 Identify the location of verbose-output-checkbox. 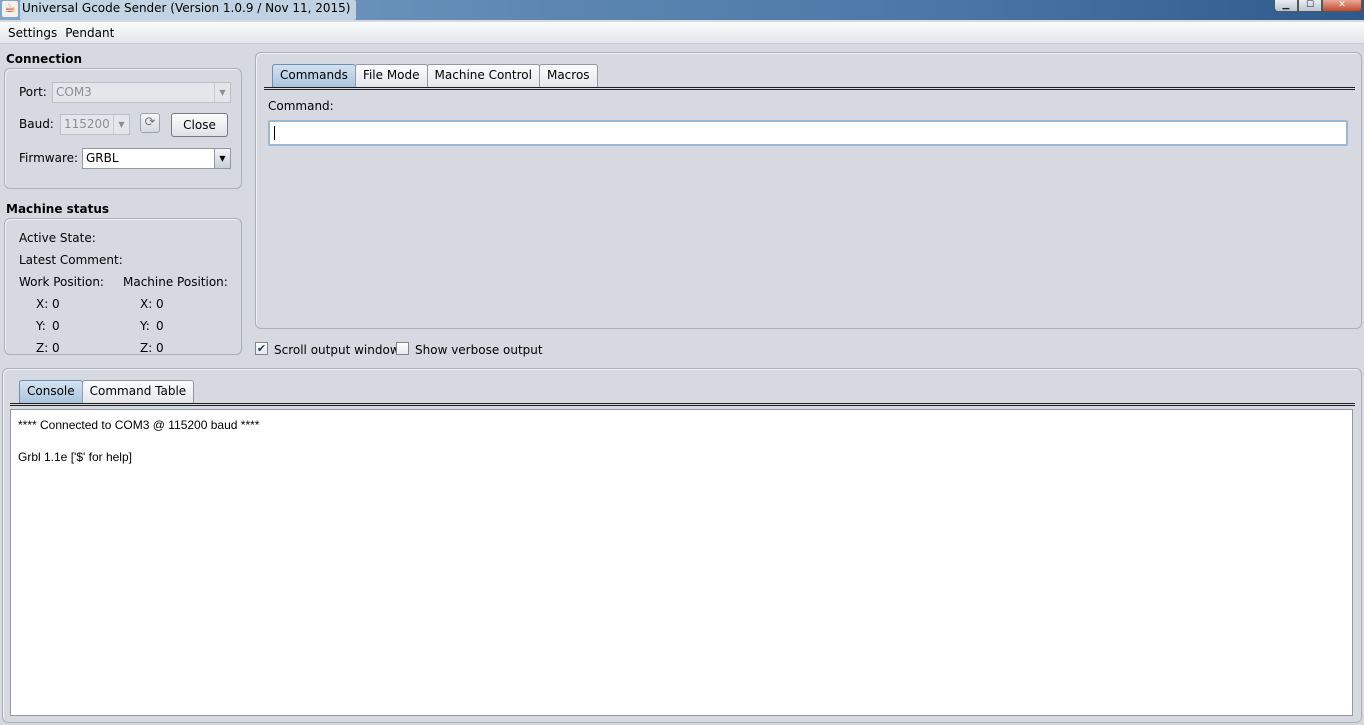
(402, 348).